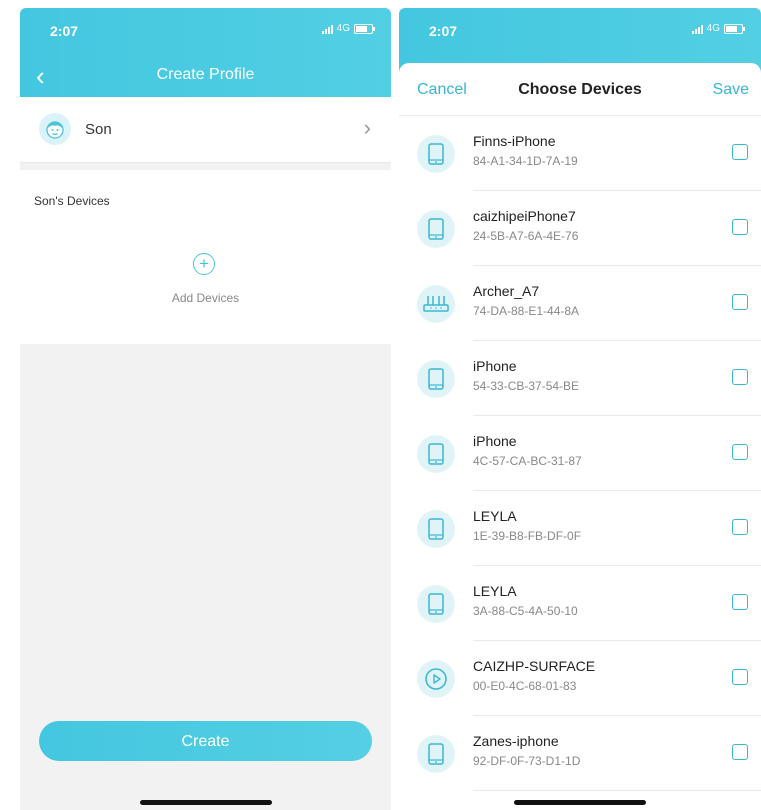 The height and width of the screenshot is (810, 761). I want to click on device-row: LEYLA 1E-39-B8-FB-DF-0F, so click(580, 528).